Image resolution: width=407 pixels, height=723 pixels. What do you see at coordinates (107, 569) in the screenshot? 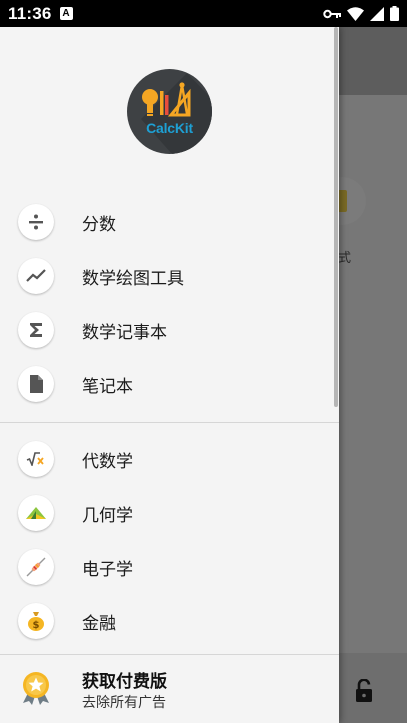
I see `drawer-item-label: 电子学` at bounding box center [107, 569].